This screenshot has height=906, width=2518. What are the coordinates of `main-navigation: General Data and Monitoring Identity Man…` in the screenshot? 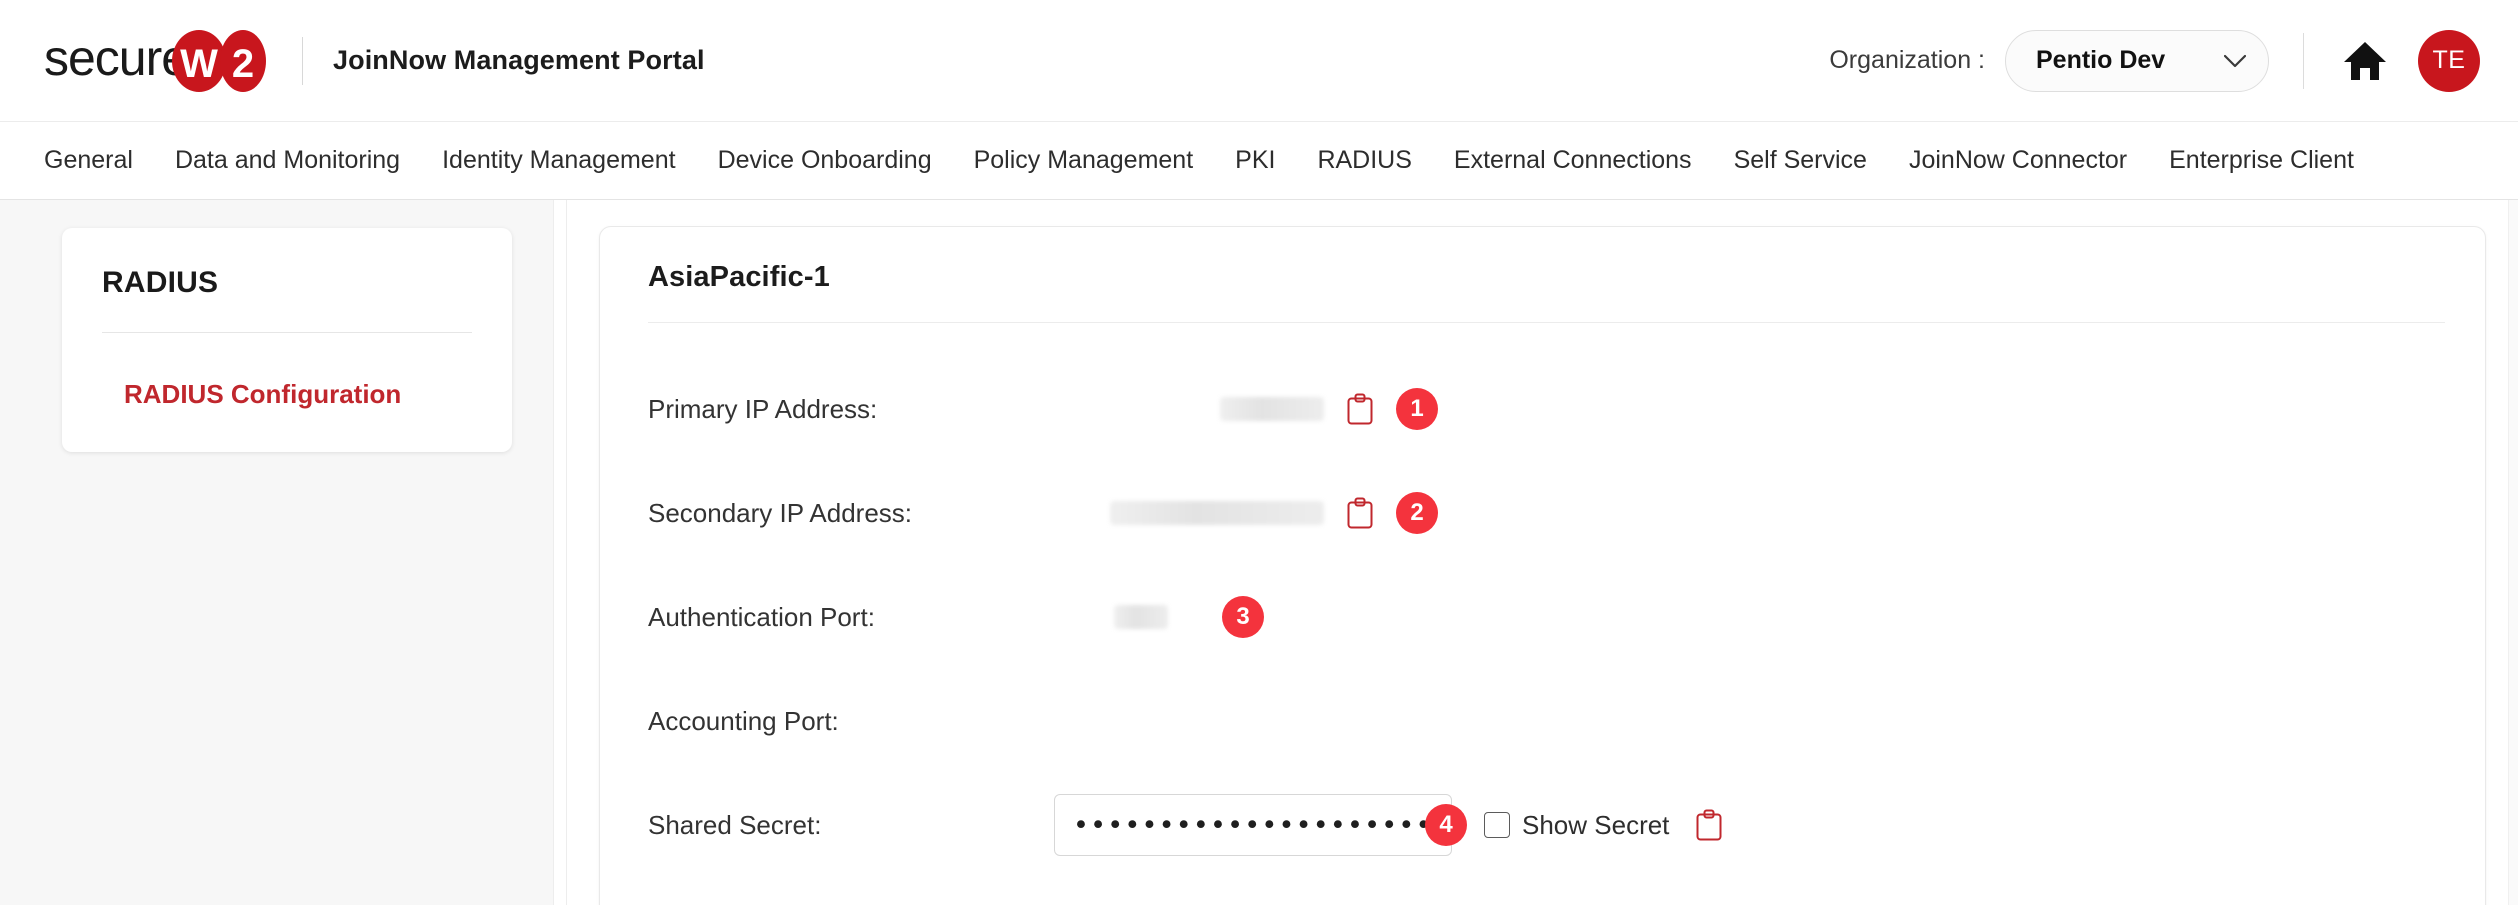 It's located at (1259, 161).